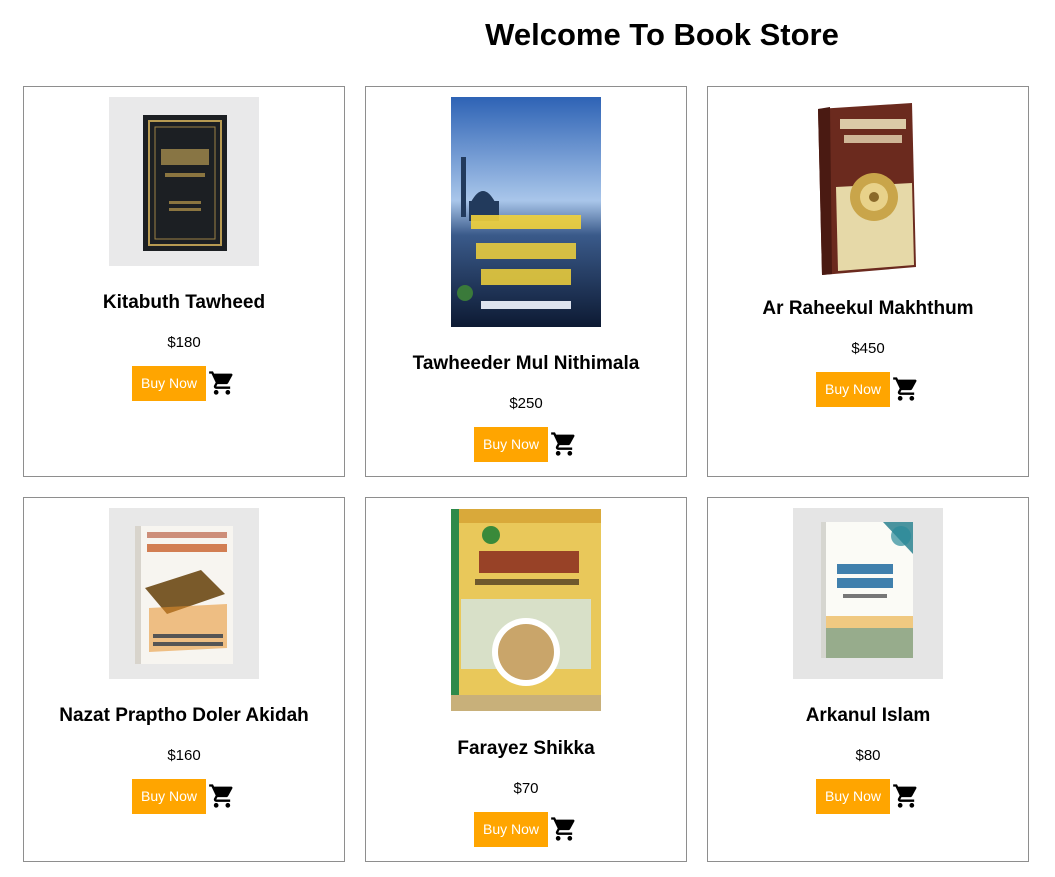 The image size is (1055, 877). Describe the element at coordinates (662, 34) in the screenshot. I see `page-title: Welcome To Book Store` at that location.